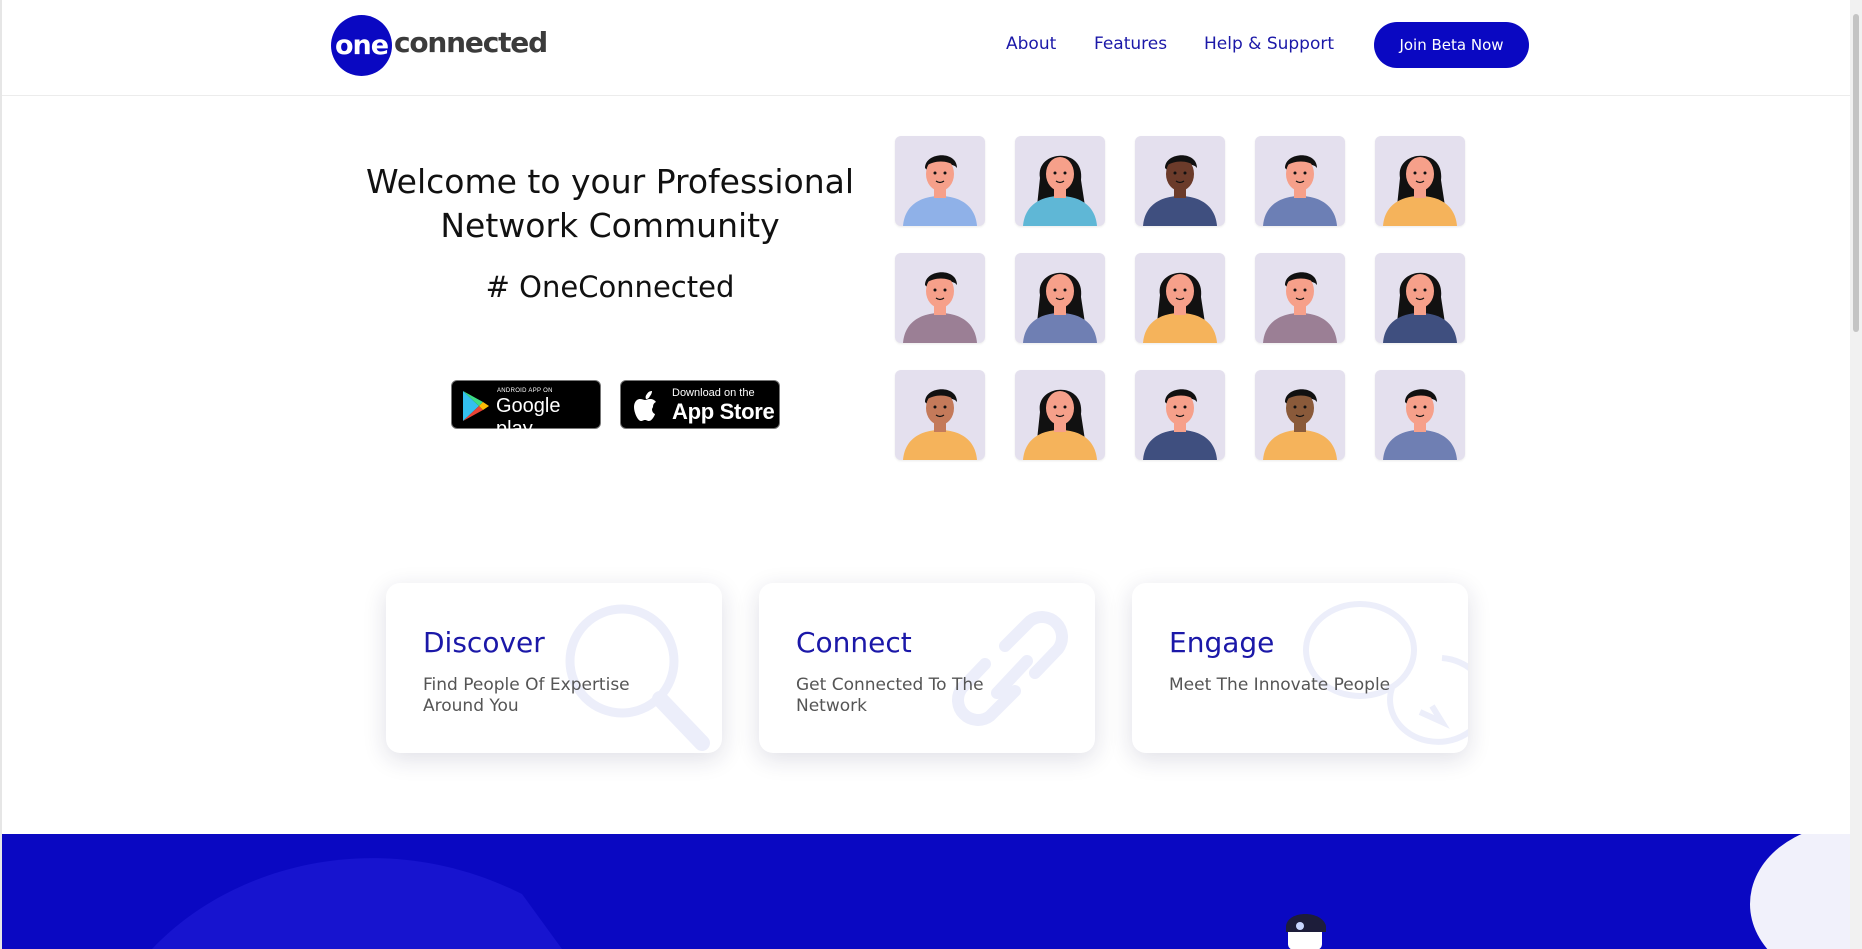 Image resolution: width=1862 pixels, height=949 pixels. What do you see at coordinates (645, 406) in the screenshot?
I see `apple-icon` at bounding box center [645, 406].